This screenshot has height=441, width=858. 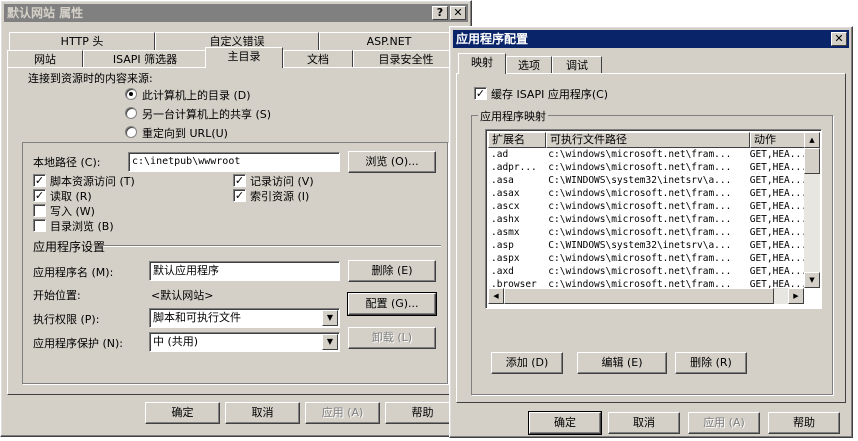 I want to click on horizontal-scroll-thumb, so click(x=639, y=296).